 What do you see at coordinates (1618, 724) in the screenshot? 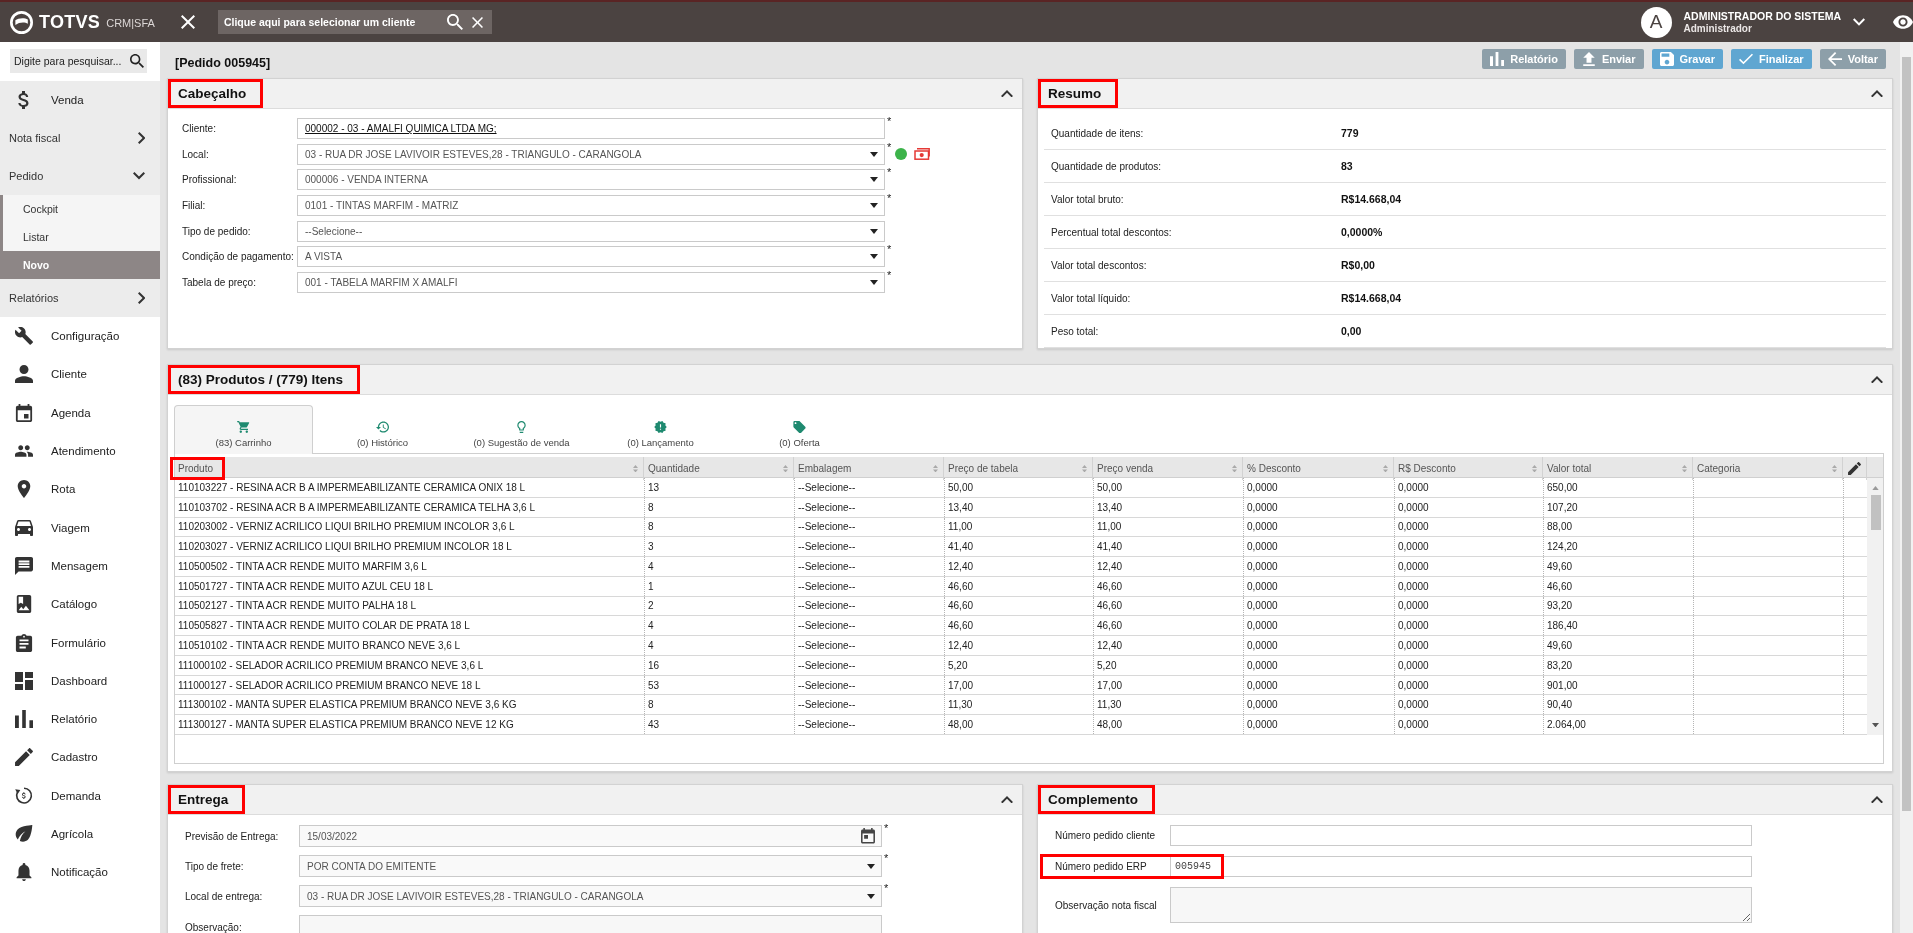
I see `table-cell: 2.064,00` at bounding box center [1618, 724].